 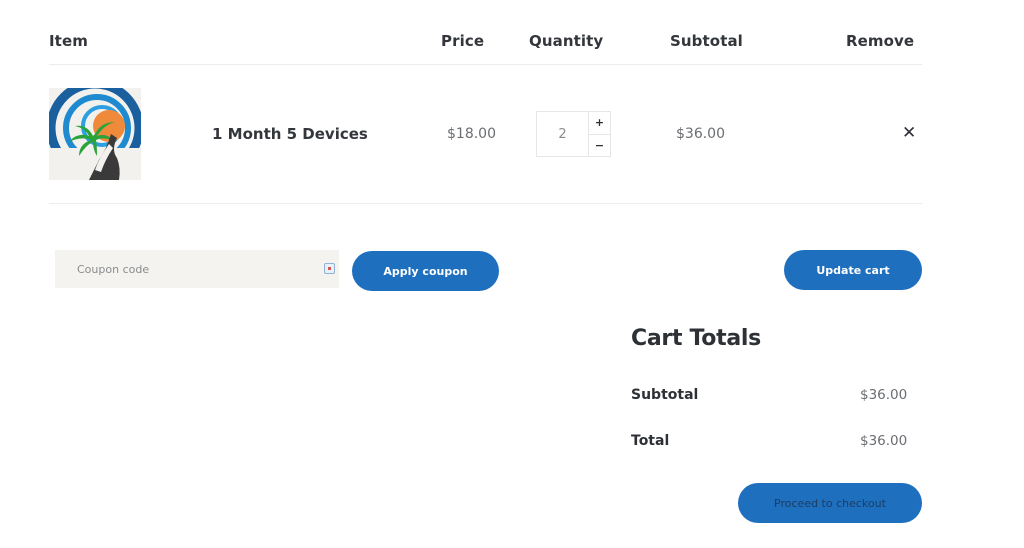 I want to click on update-cart-button: Update cart, so click(x=853, y=270).